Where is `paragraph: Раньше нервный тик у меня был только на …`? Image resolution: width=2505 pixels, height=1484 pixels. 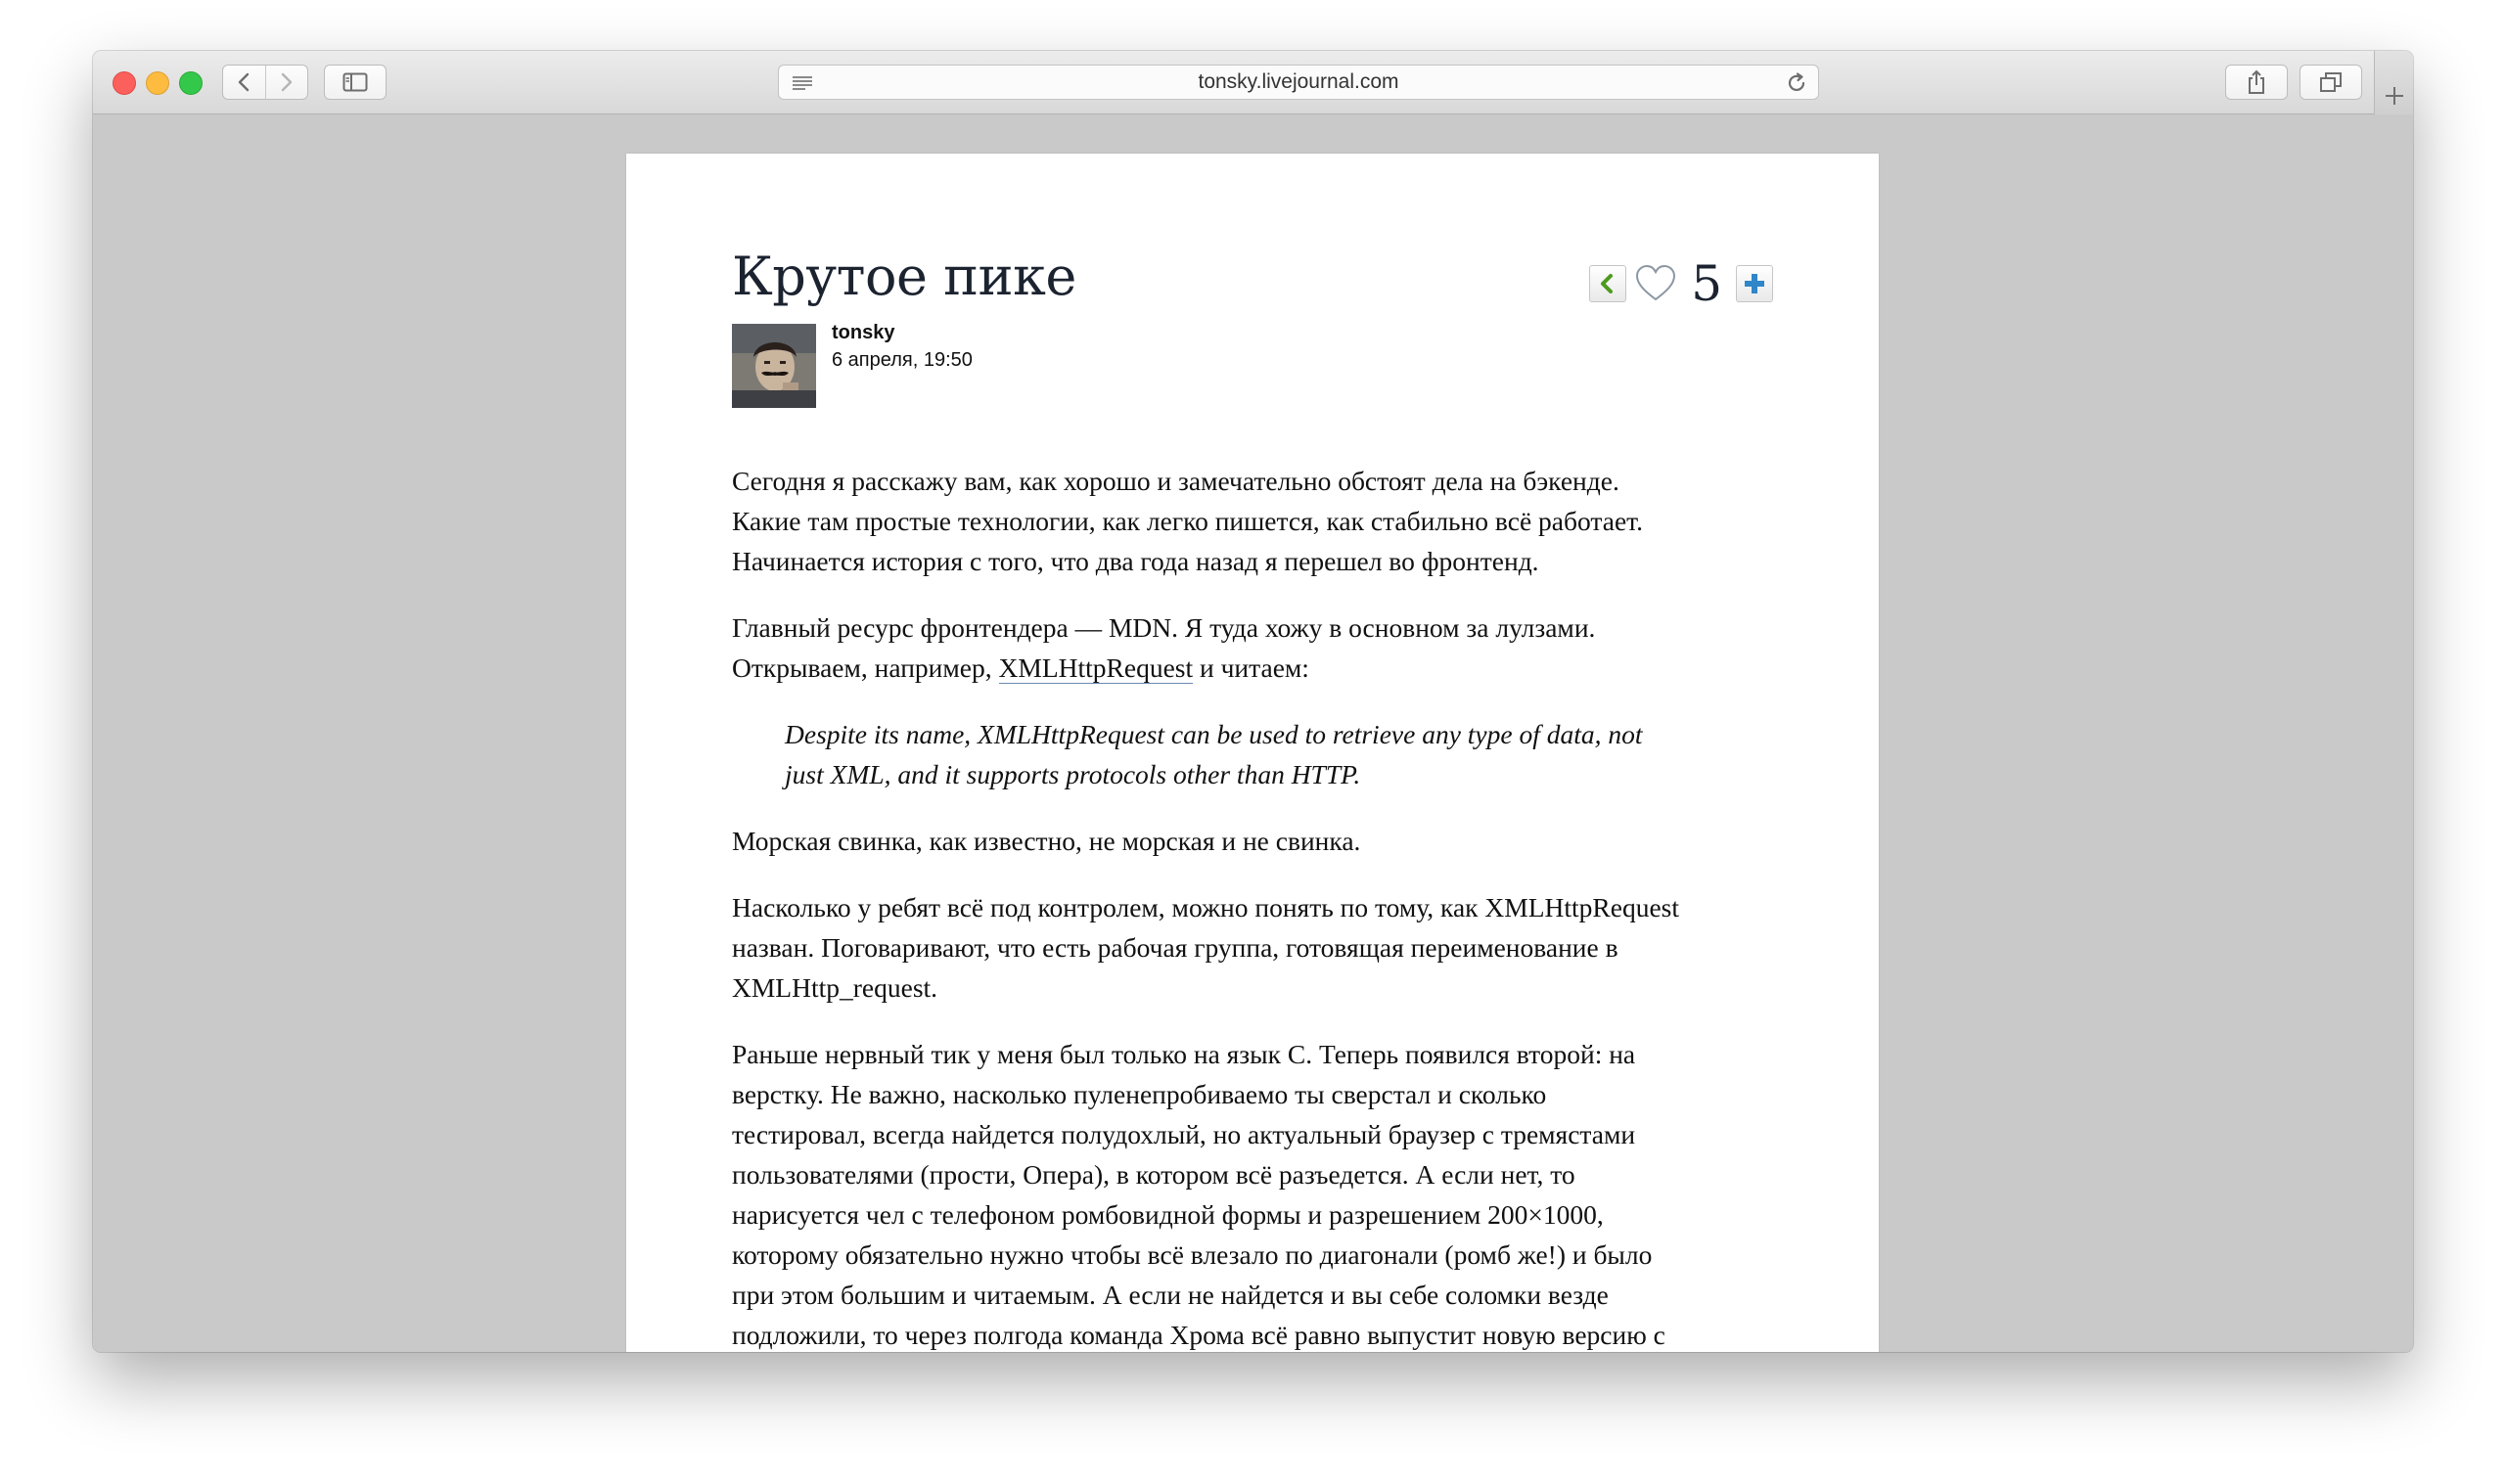
paragraph: Раньше нервный тик у меня был только на … is located at coordinates (1198, 1194).